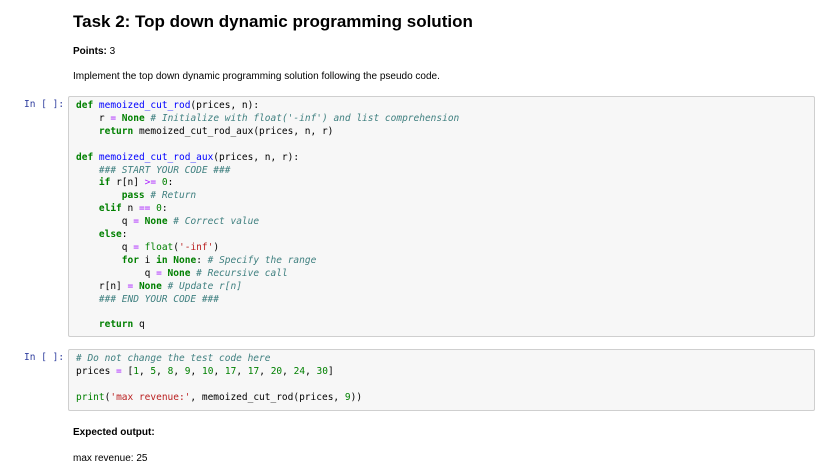 The width and height of the screenshot is (834, 470). I want to click on code-line: def memoized_cut_rod_aux(prices, n, r):, so click(188, 157).